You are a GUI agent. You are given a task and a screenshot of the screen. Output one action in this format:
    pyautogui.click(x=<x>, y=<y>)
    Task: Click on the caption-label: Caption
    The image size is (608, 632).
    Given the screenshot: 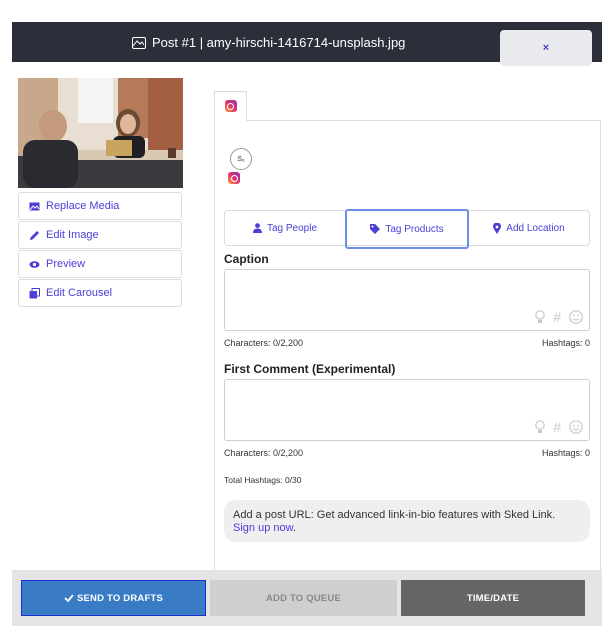 What is the action you would take?
    pyautogui.click(x=246, y=259)
    